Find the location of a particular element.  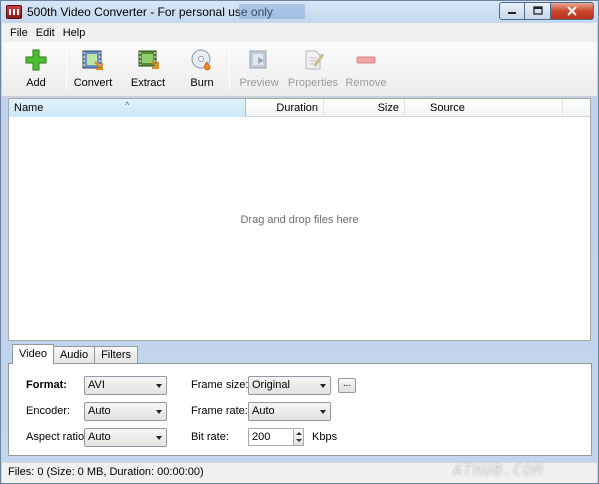

close-button is located at coordinates (572, 11).